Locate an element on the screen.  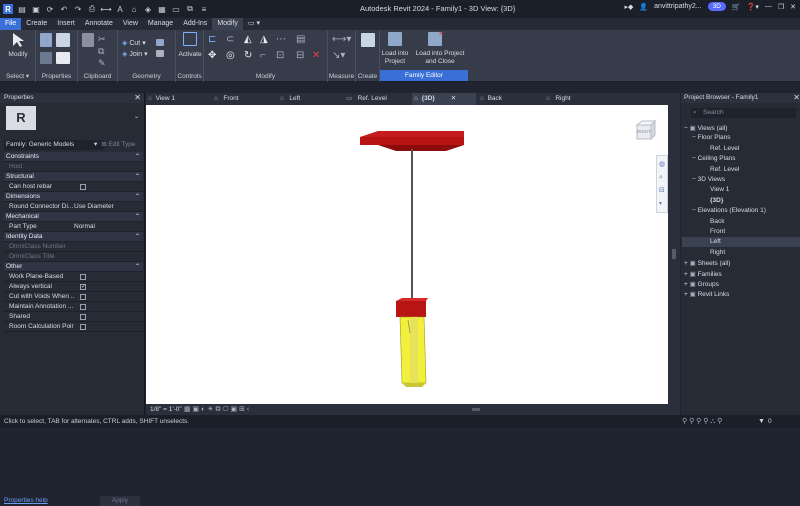
activate-icon is located at coordinates (190, 39).